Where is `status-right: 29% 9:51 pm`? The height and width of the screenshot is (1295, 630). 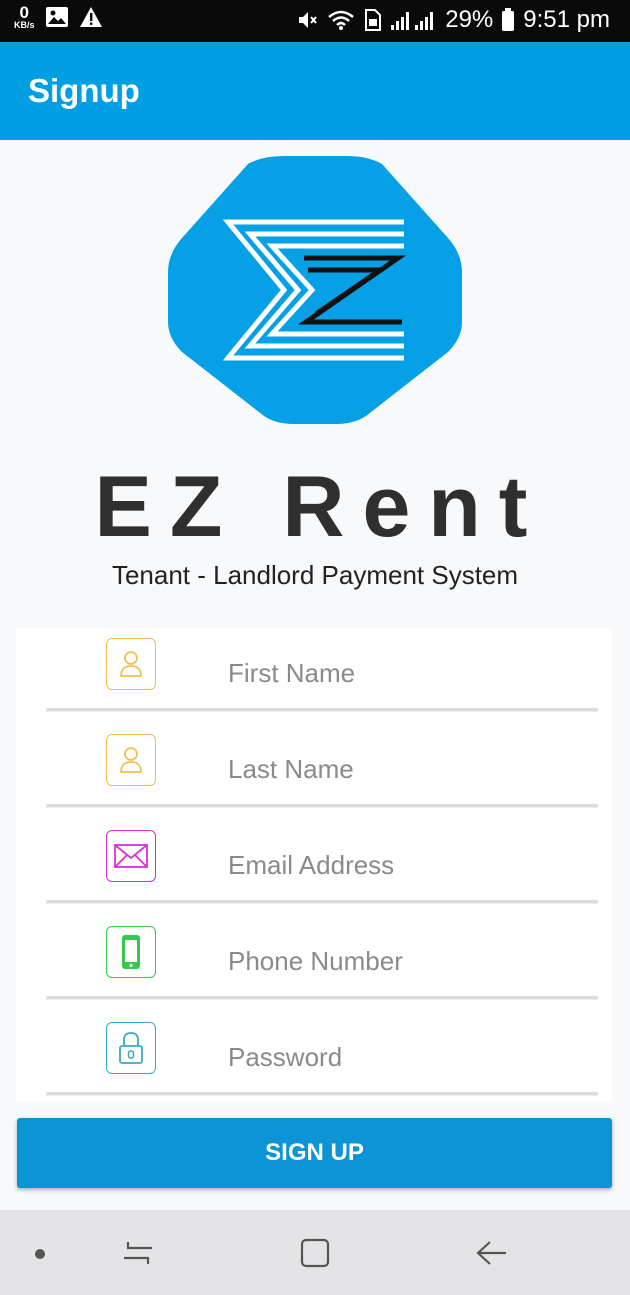
status-right: 29% 9:51 pm is located at coordinates (452, 20).